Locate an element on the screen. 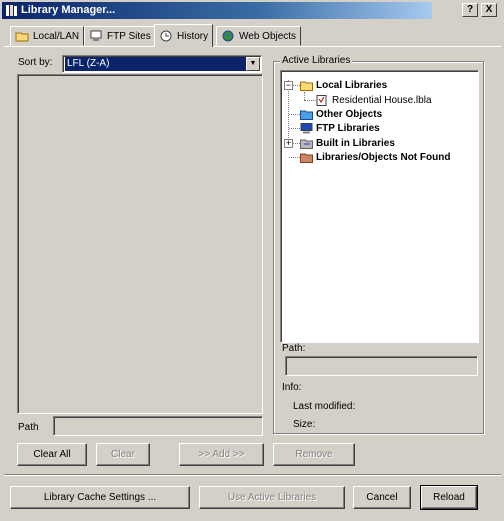 The height and width of the screenshot is (521, 504). tree-item-ftp-libraries: FTP Libraries is located at coordinates (340, 128).